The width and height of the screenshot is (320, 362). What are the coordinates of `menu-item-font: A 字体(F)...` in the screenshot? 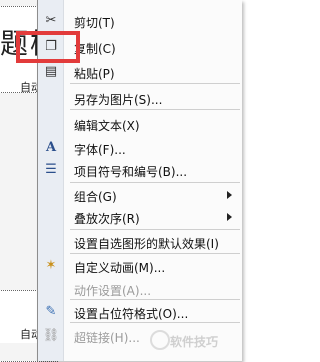 It's located at (140, 148).